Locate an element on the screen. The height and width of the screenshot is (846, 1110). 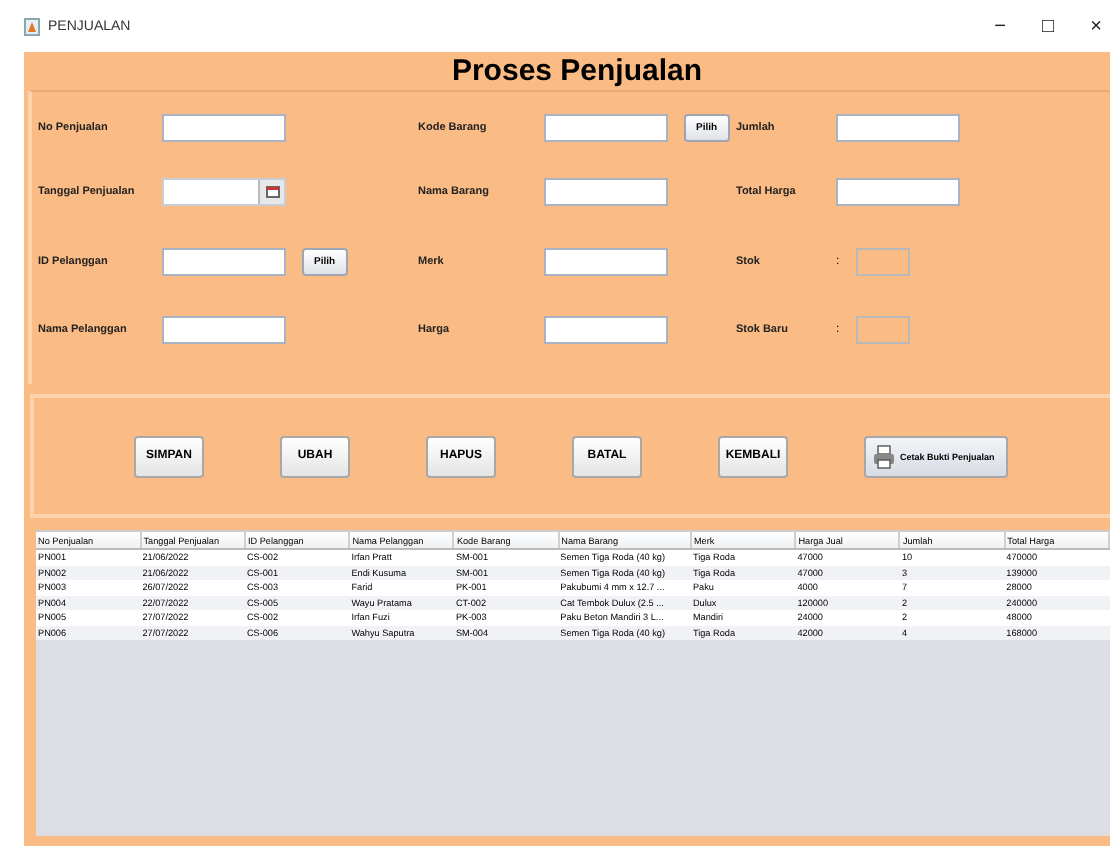
calendar-button is located at coordinates (271, 191).